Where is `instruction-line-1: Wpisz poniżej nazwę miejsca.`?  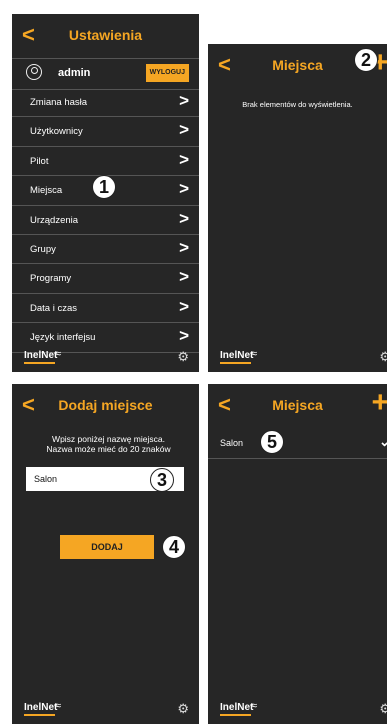 instruction-line-1: Wpisz poniżej nazwę miejsca. is located at coordinates (108, 439).